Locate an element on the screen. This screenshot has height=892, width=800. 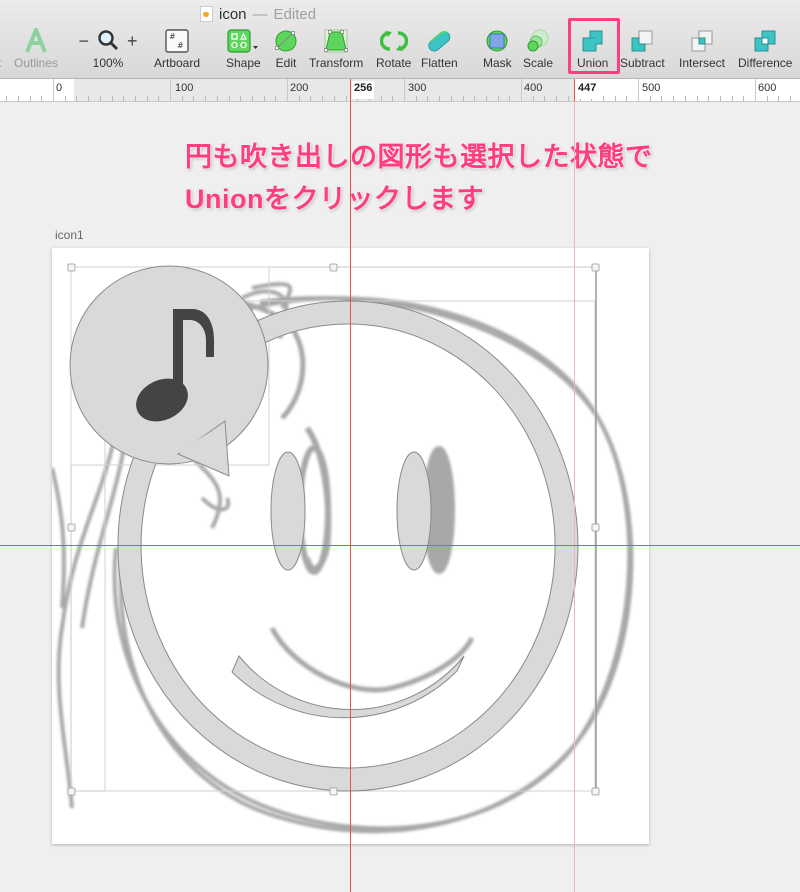
document-name: icon is located at coordinates (233, 14).